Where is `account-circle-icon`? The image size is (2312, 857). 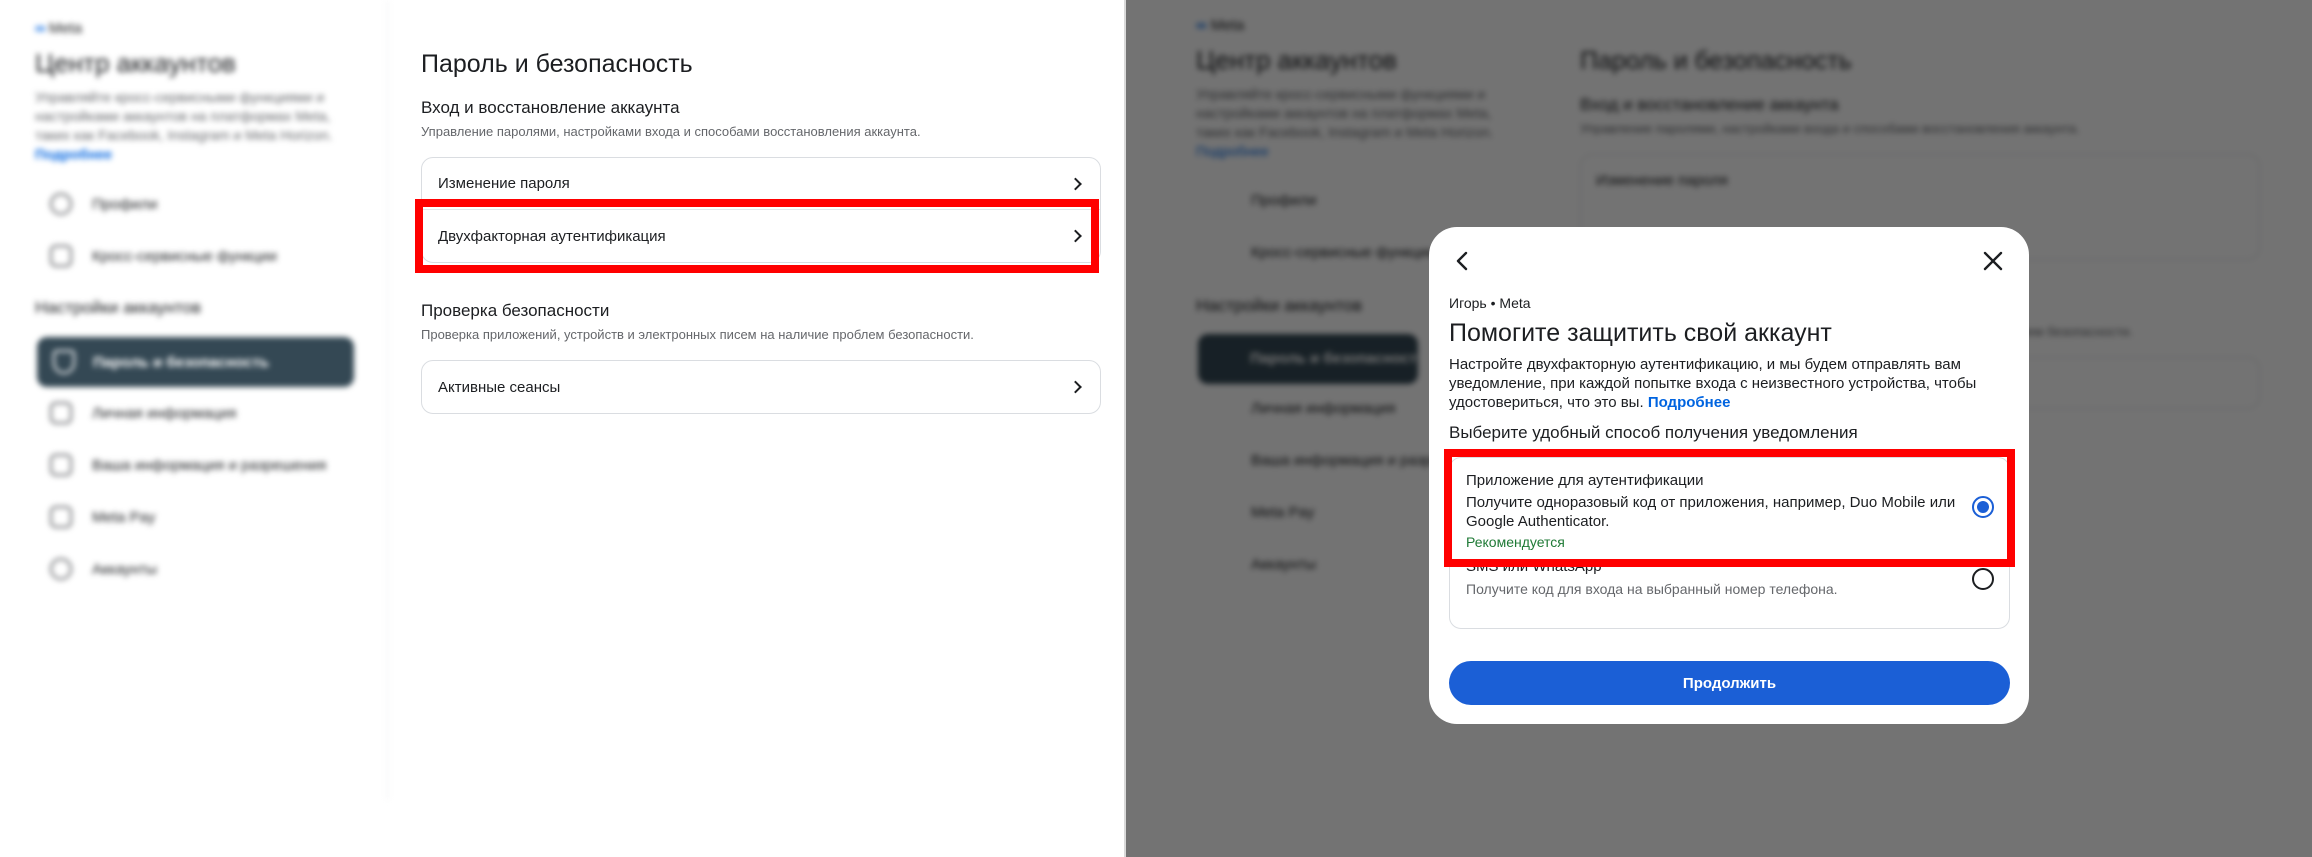 account-circle-icon is located at coordinates (61, 569).